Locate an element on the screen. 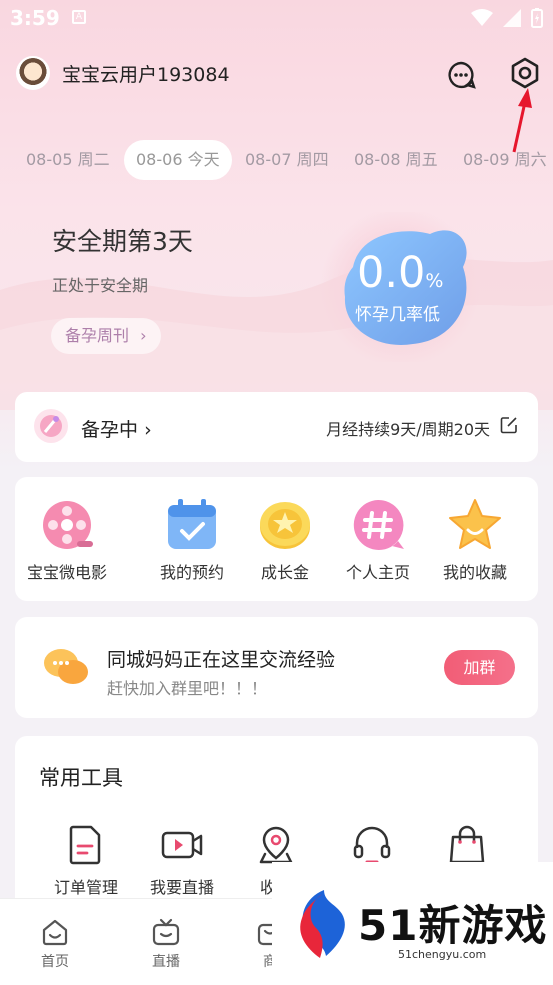 The image size is (553, 985). weekly-magazine-button: 备孕周刊 › is located at coordinates (106, 336).